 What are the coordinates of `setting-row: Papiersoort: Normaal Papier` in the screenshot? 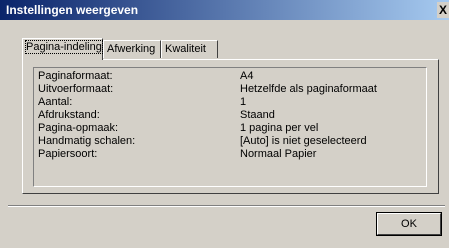 It's located at (228, 154).